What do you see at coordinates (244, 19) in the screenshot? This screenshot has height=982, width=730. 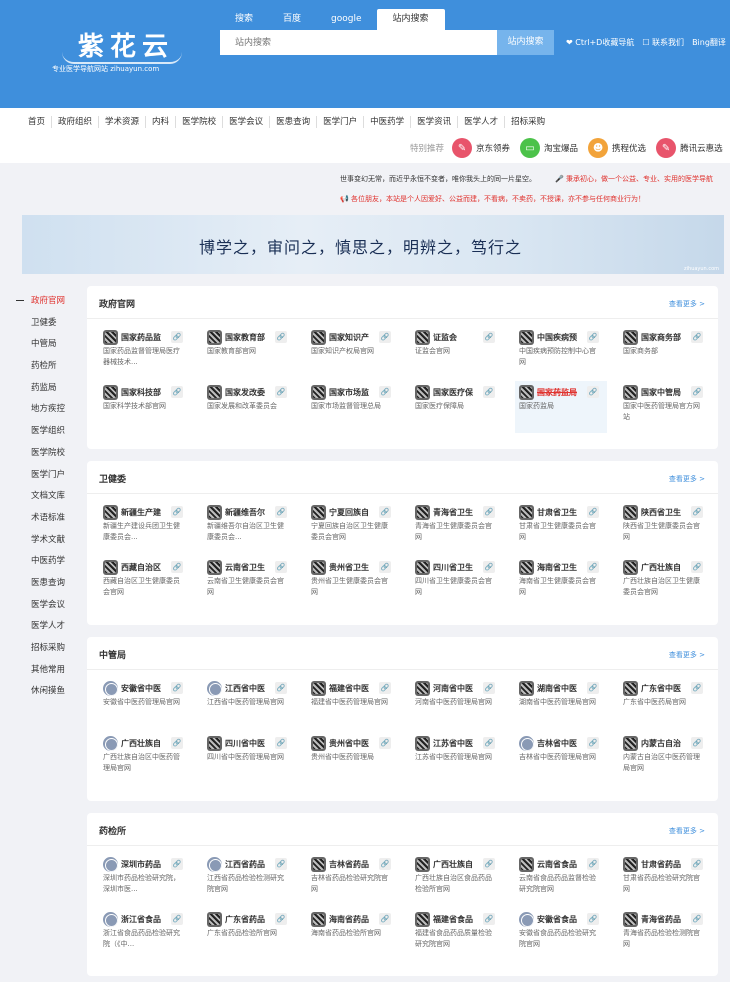 I see `search-tab: 搜索` at bounding box center [244, 19].